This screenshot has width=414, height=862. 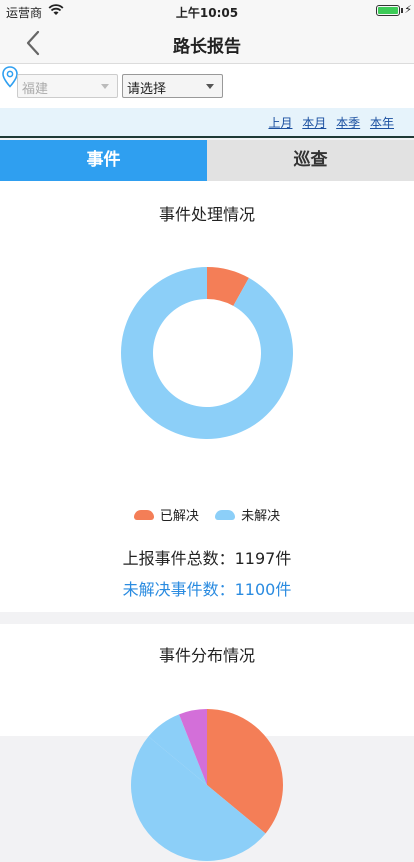 I want to click on navigation-bar: 路长报告, so click(x=207, y=43).